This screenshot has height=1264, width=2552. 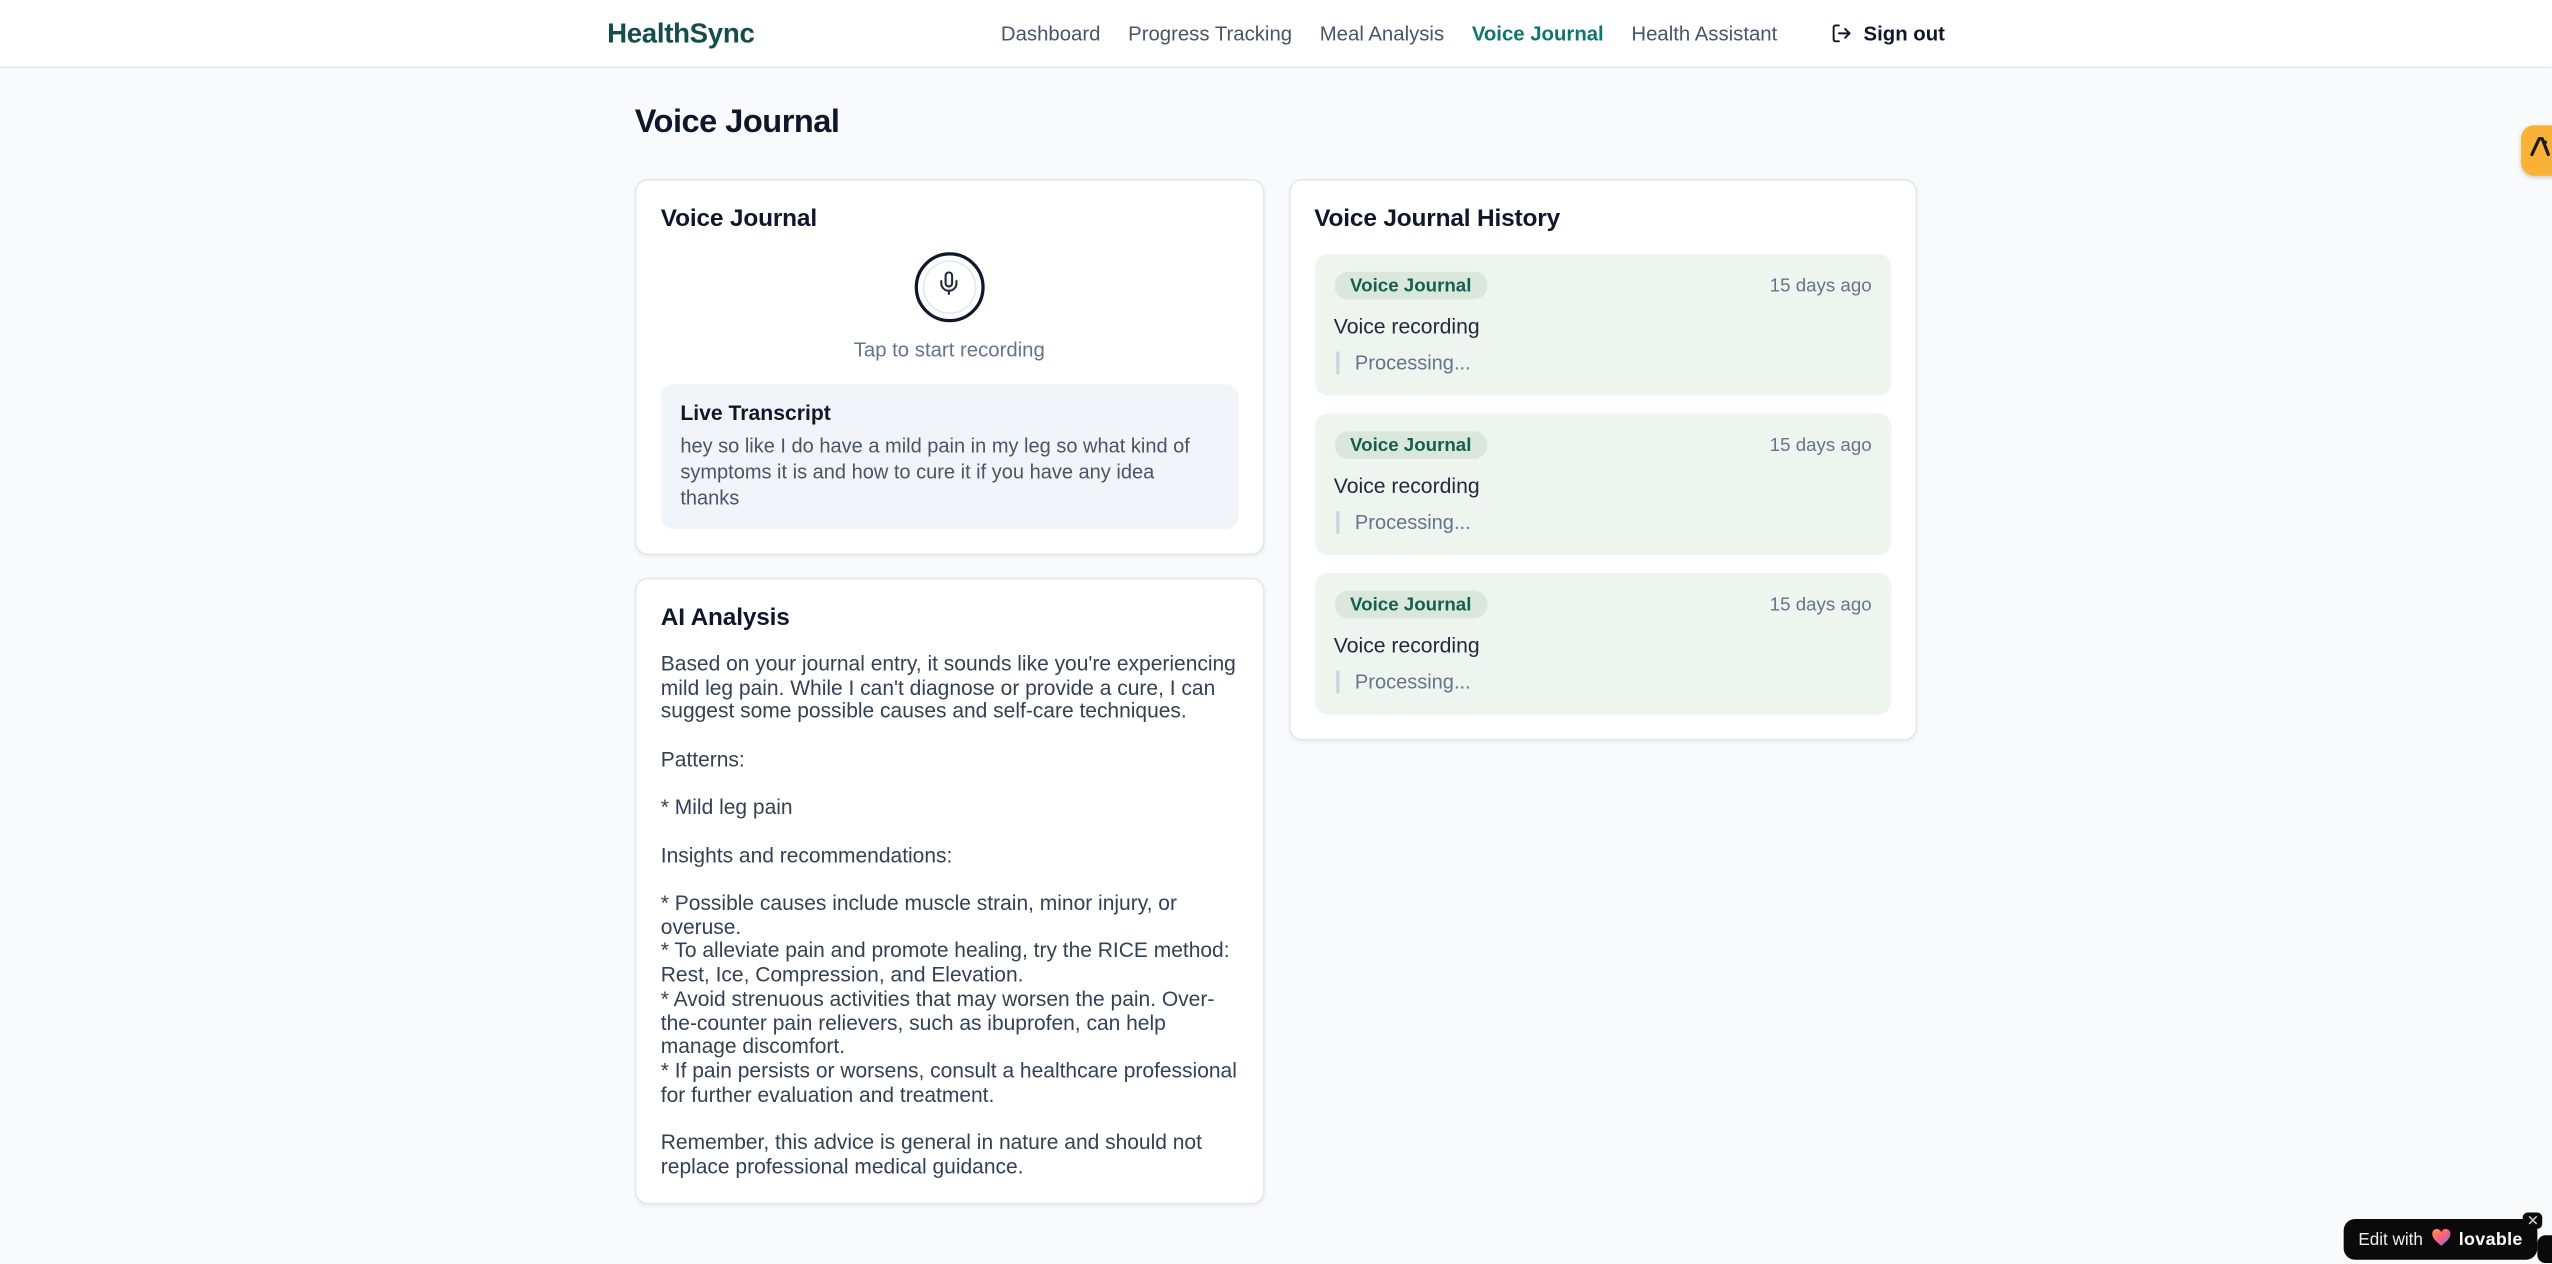 What do you see at coordinates (738, 219) in the screenshot?
I see `recorder-card-title: Voice Journal` at bounding box center [738, 219].